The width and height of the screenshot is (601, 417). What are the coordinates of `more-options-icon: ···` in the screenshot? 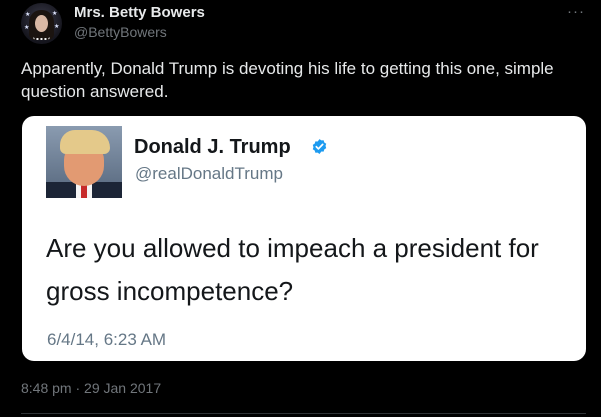 It's located at (576, 12).